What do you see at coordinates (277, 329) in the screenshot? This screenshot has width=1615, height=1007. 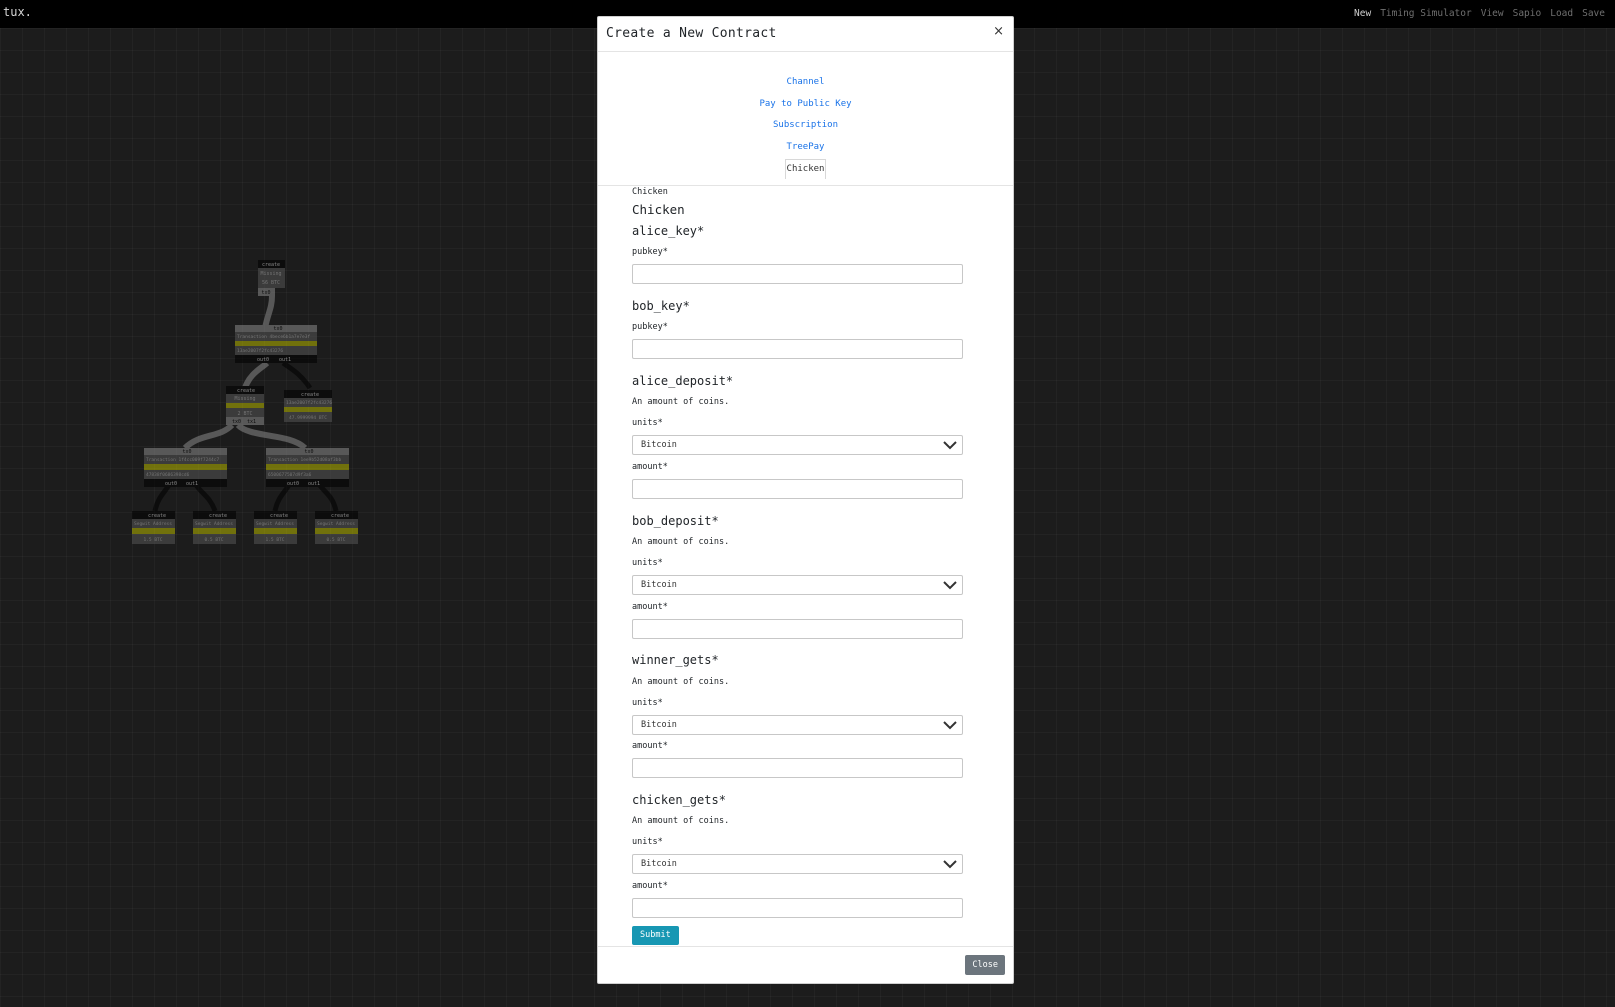 I see `node-tx-top-header: tx0` at bounding box center [277, 329].